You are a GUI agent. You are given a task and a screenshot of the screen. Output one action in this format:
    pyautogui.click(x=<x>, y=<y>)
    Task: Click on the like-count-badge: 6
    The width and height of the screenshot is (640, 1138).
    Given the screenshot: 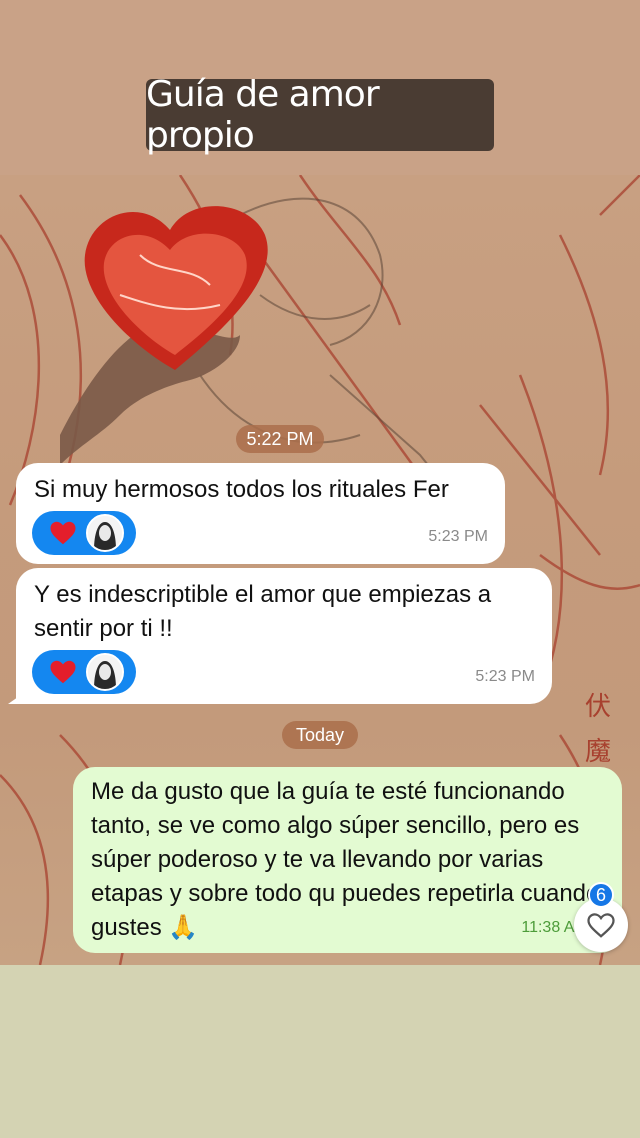 What is the action you would take?
    pyautogui.click(x=601, y=895)
    